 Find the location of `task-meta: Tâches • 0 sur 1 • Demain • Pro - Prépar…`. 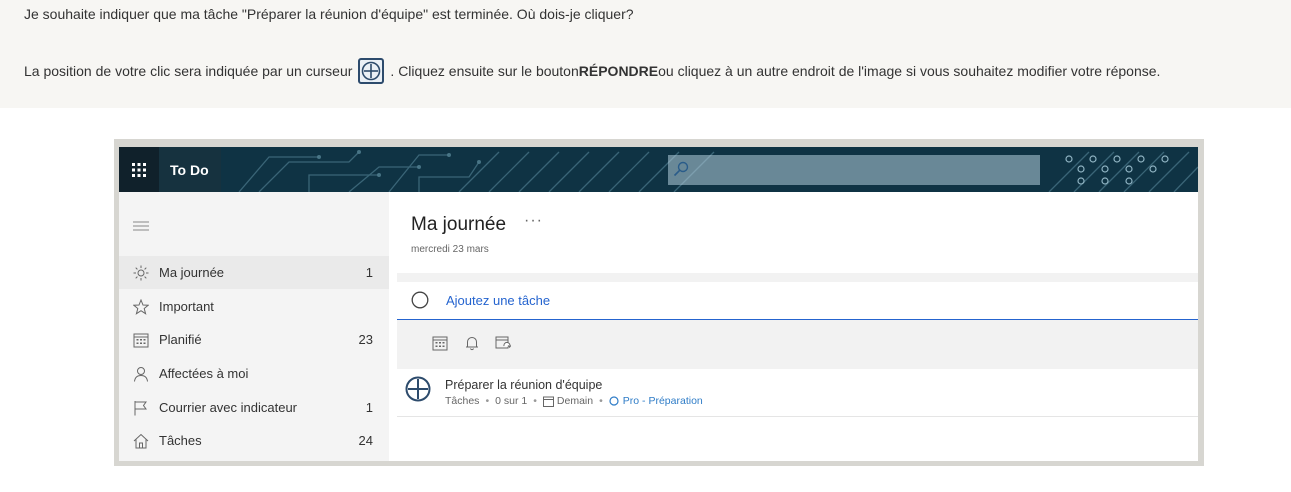

task-meta: Tâches • 0 sur 1 • Demain • Pro - Prépar… is located at coordinates (574, 401).